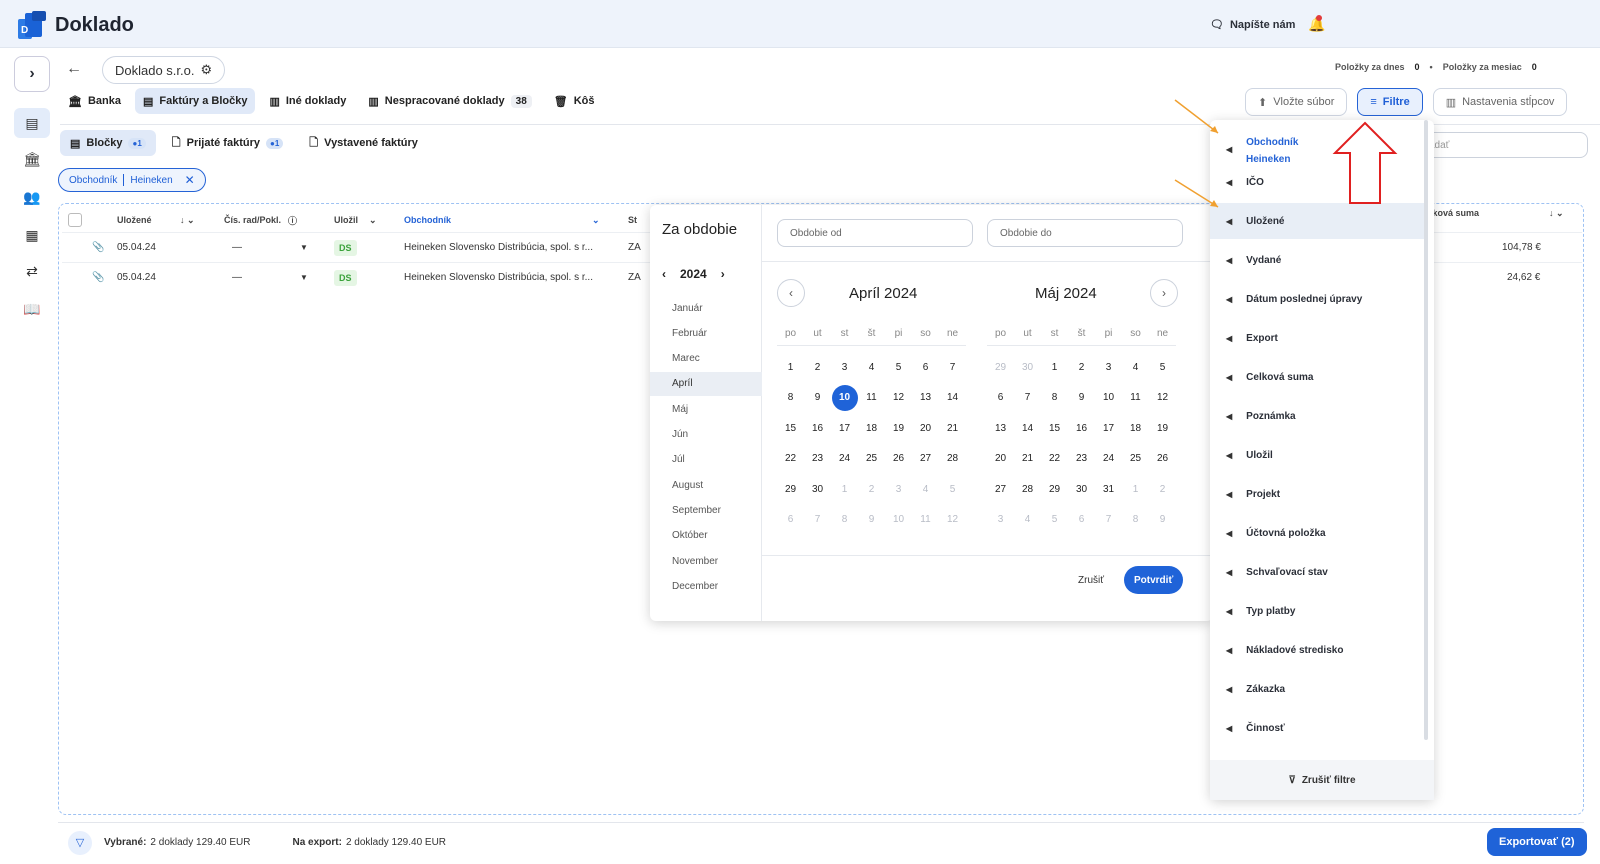 The width and height of the screenshot is (1600, 864). I want to click on qr-nav-icon: ▦, so click(32, 235).